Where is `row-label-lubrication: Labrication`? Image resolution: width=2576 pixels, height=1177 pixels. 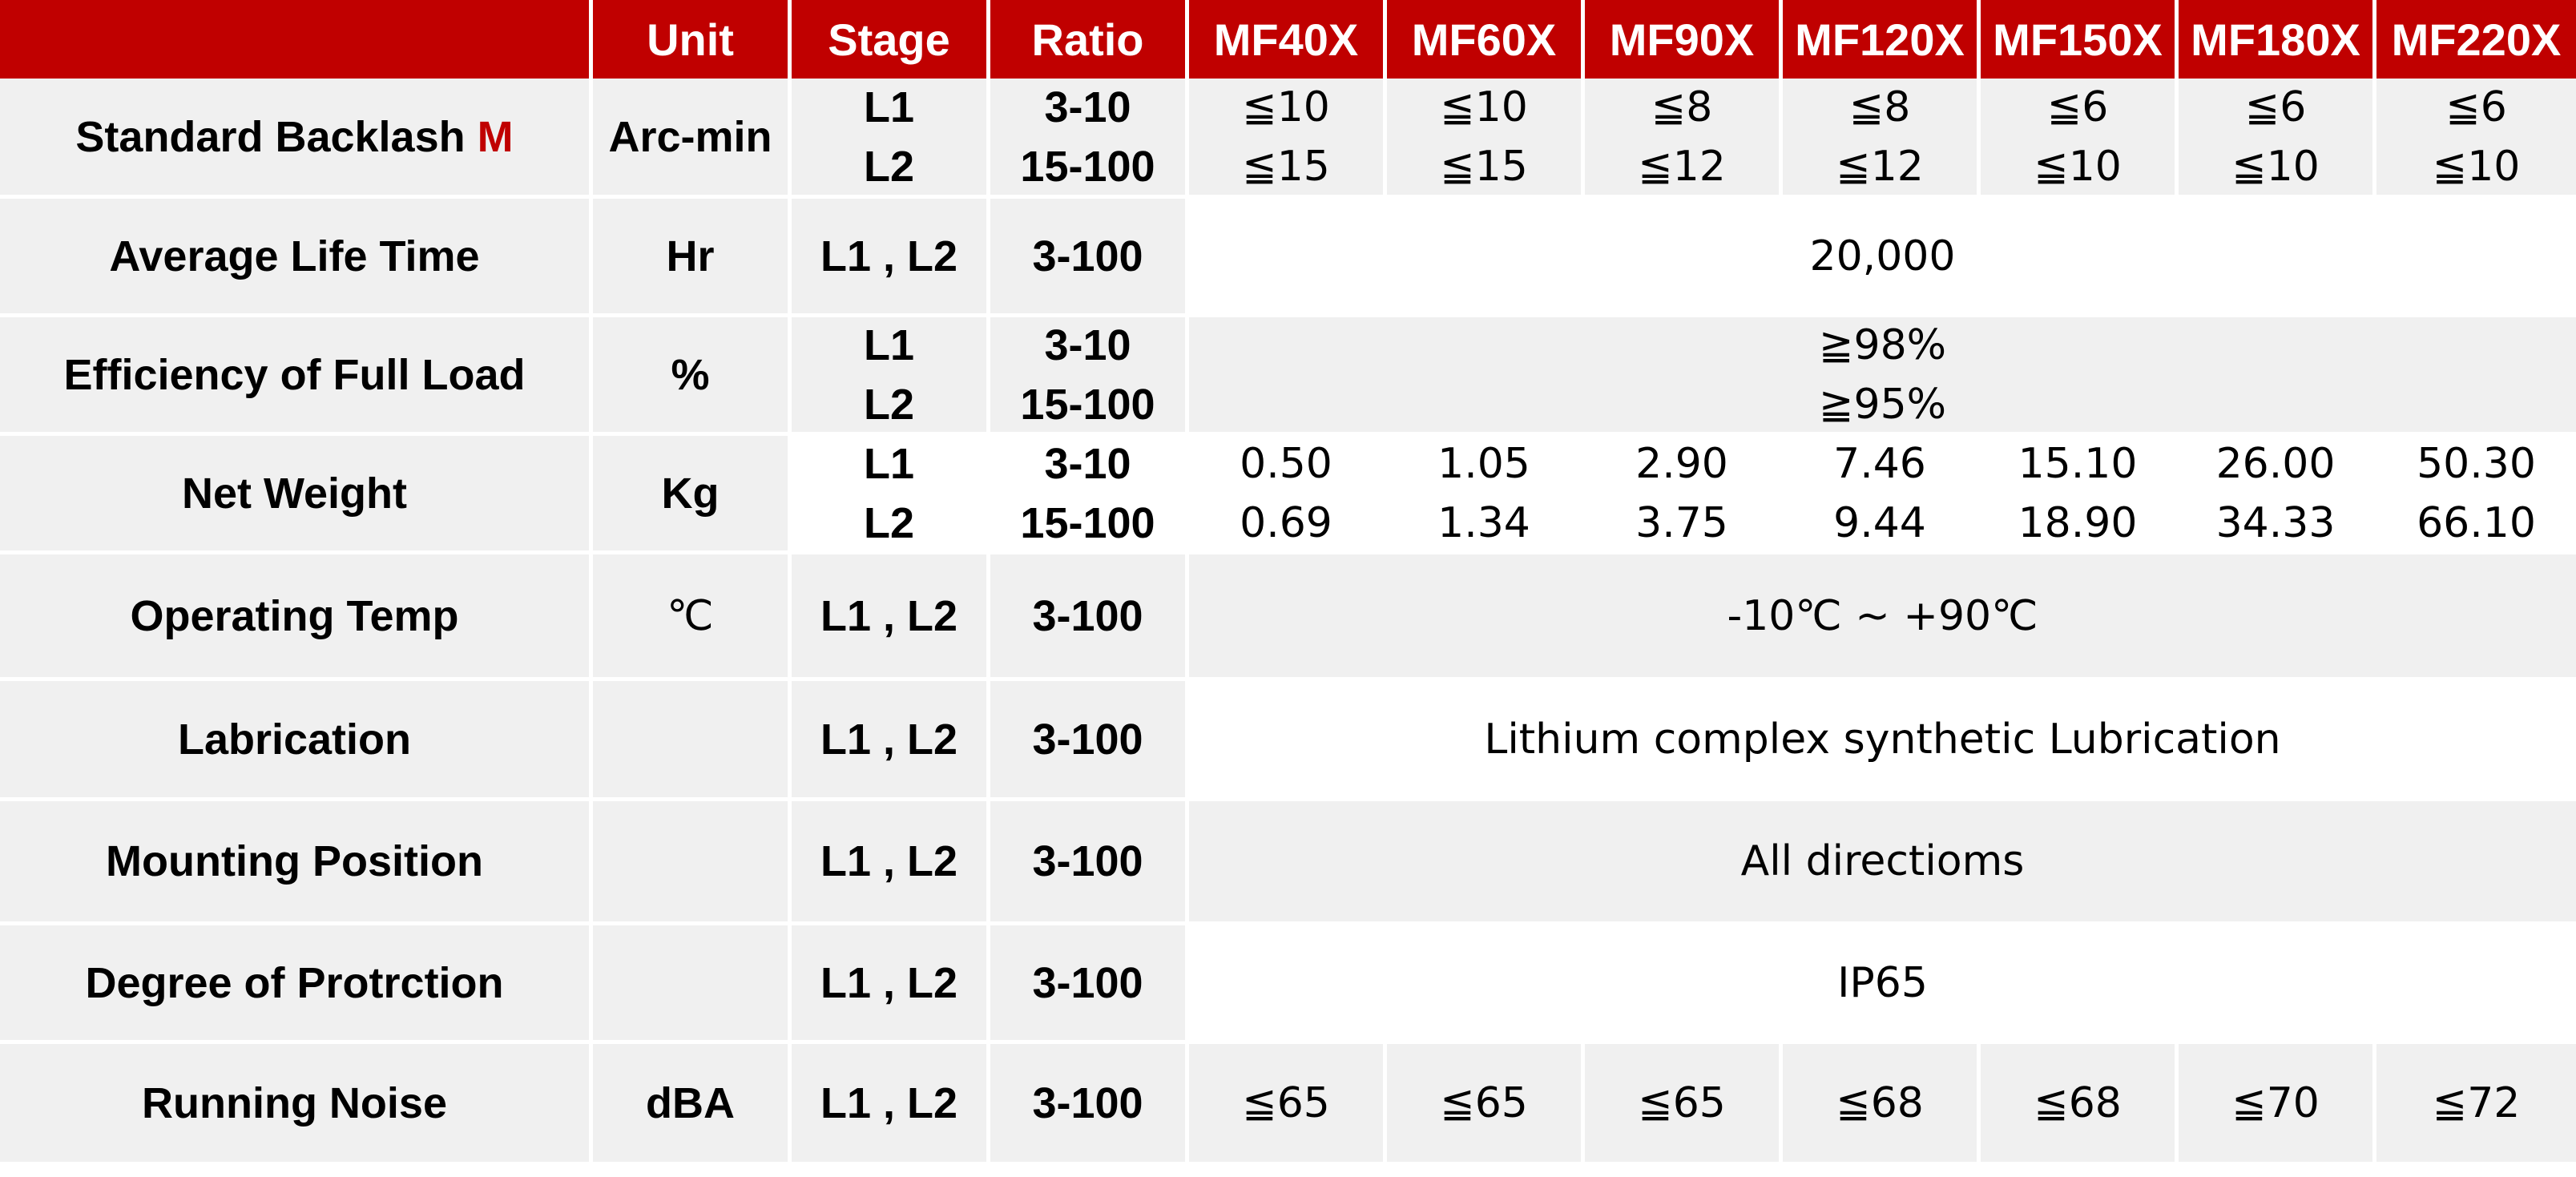
row-label-lubrication: Labrication is located at coordinates (296, 741).